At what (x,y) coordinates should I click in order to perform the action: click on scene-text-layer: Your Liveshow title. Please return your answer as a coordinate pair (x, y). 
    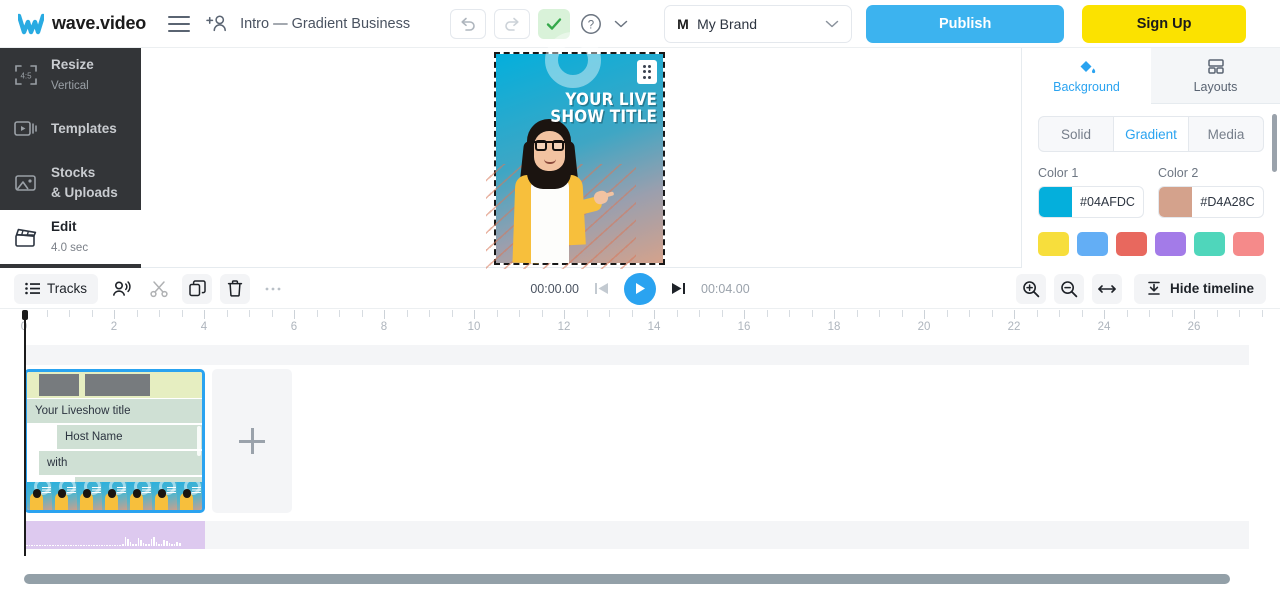
    Looking at the image, I should click on (114, 411).